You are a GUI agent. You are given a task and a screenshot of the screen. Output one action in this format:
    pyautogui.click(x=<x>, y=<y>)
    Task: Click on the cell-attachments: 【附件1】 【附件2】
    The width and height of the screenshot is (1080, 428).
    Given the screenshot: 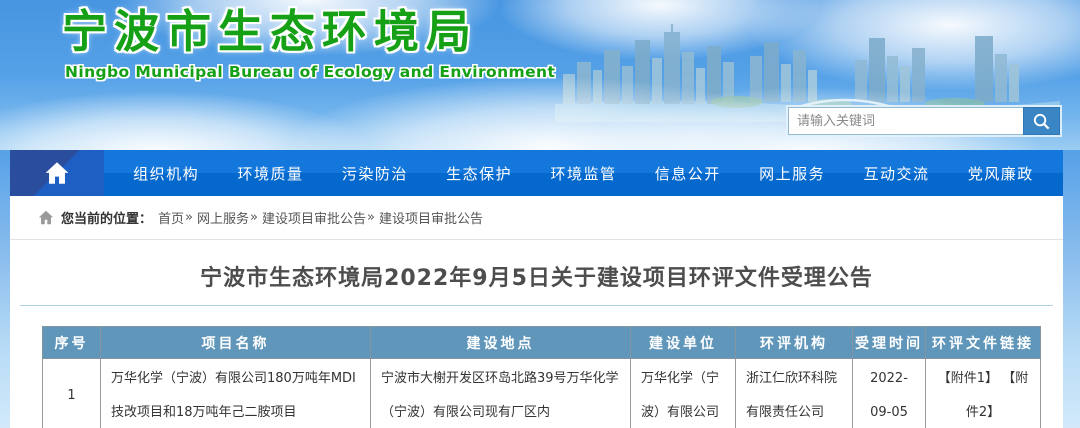 What is the action you would take?
    pyautogui.click(x=983, y=393)
    